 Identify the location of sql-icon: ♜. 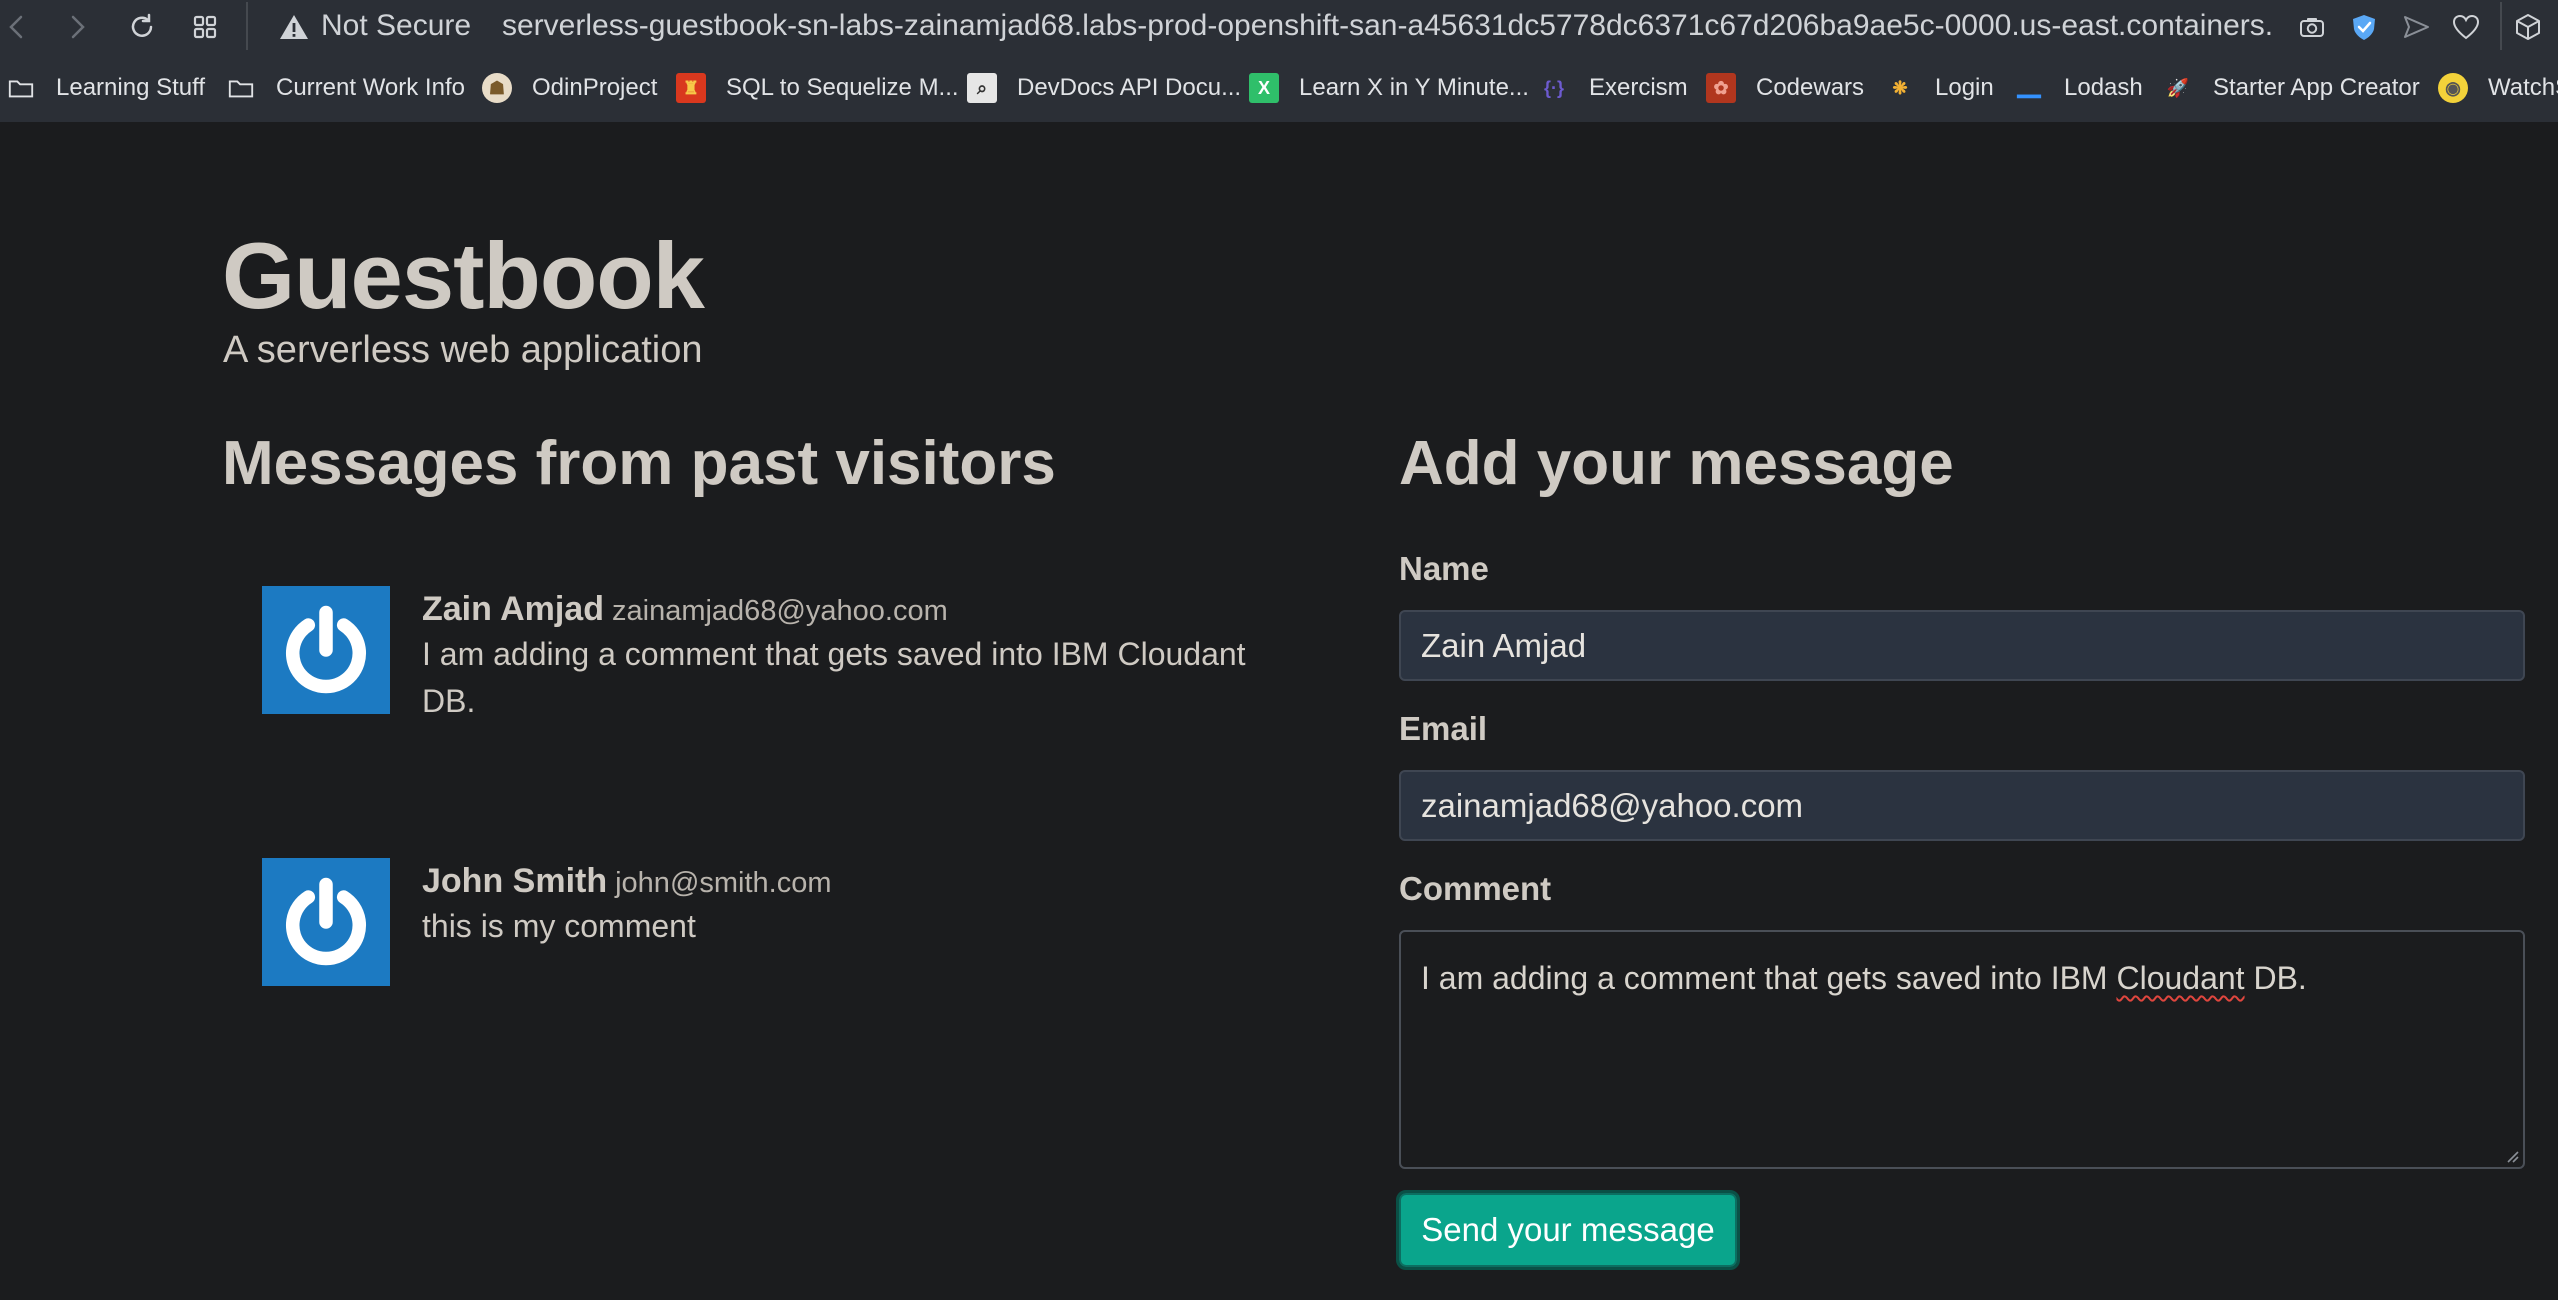
(691, 88).